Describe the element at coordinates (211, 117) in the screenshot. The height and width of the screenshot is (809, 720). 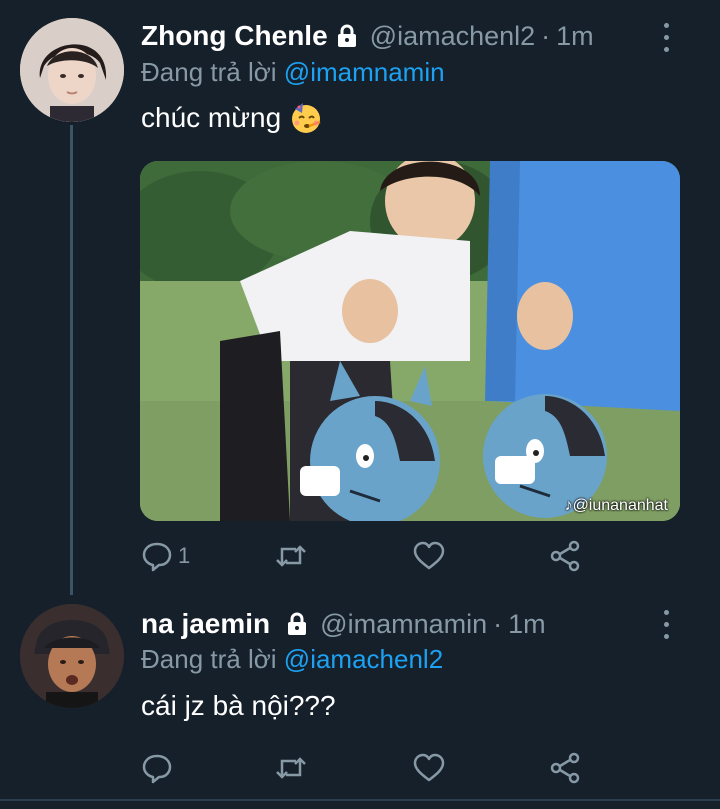
I see `tweet-text-content: chúc mừng` at that location.